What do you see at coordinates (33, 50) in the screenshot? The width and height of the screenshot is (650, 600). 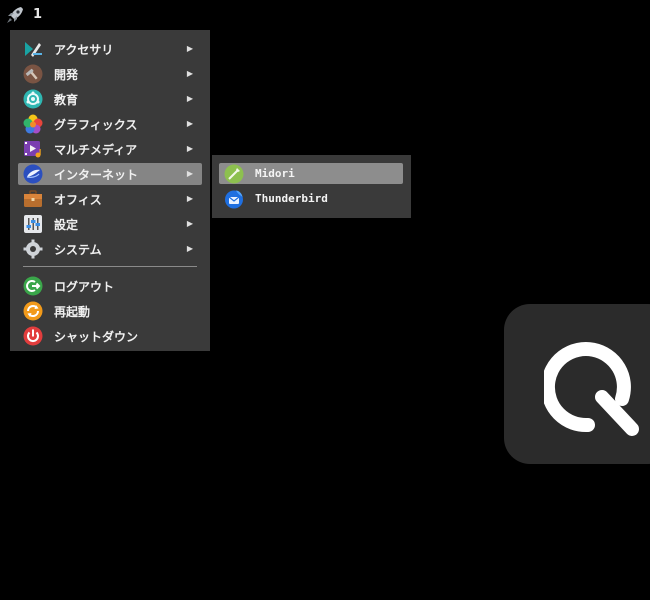 I see `accessories-icon` at bounding box center [33, 50].